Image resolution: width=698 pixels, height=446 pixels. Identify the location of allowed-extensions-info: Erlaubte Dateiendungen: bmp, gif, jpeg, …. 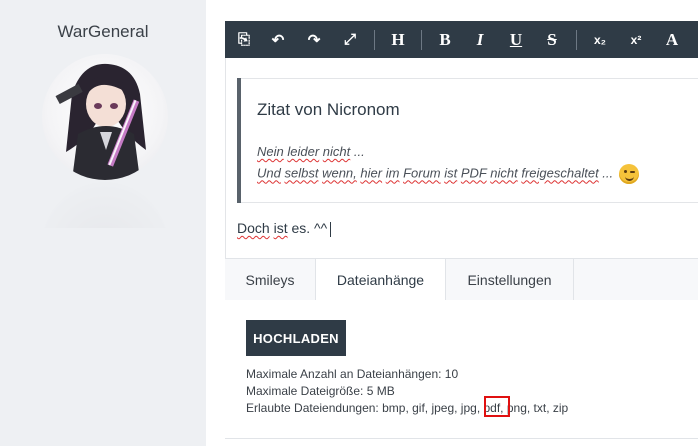
(407, 408).